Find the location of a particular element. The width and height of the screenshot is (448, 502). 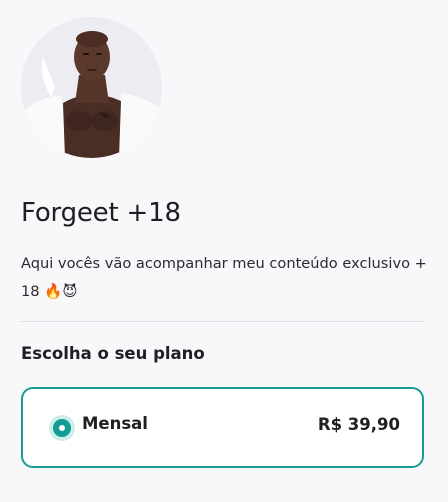

profile-avatar is located at coordinates (91, 87).